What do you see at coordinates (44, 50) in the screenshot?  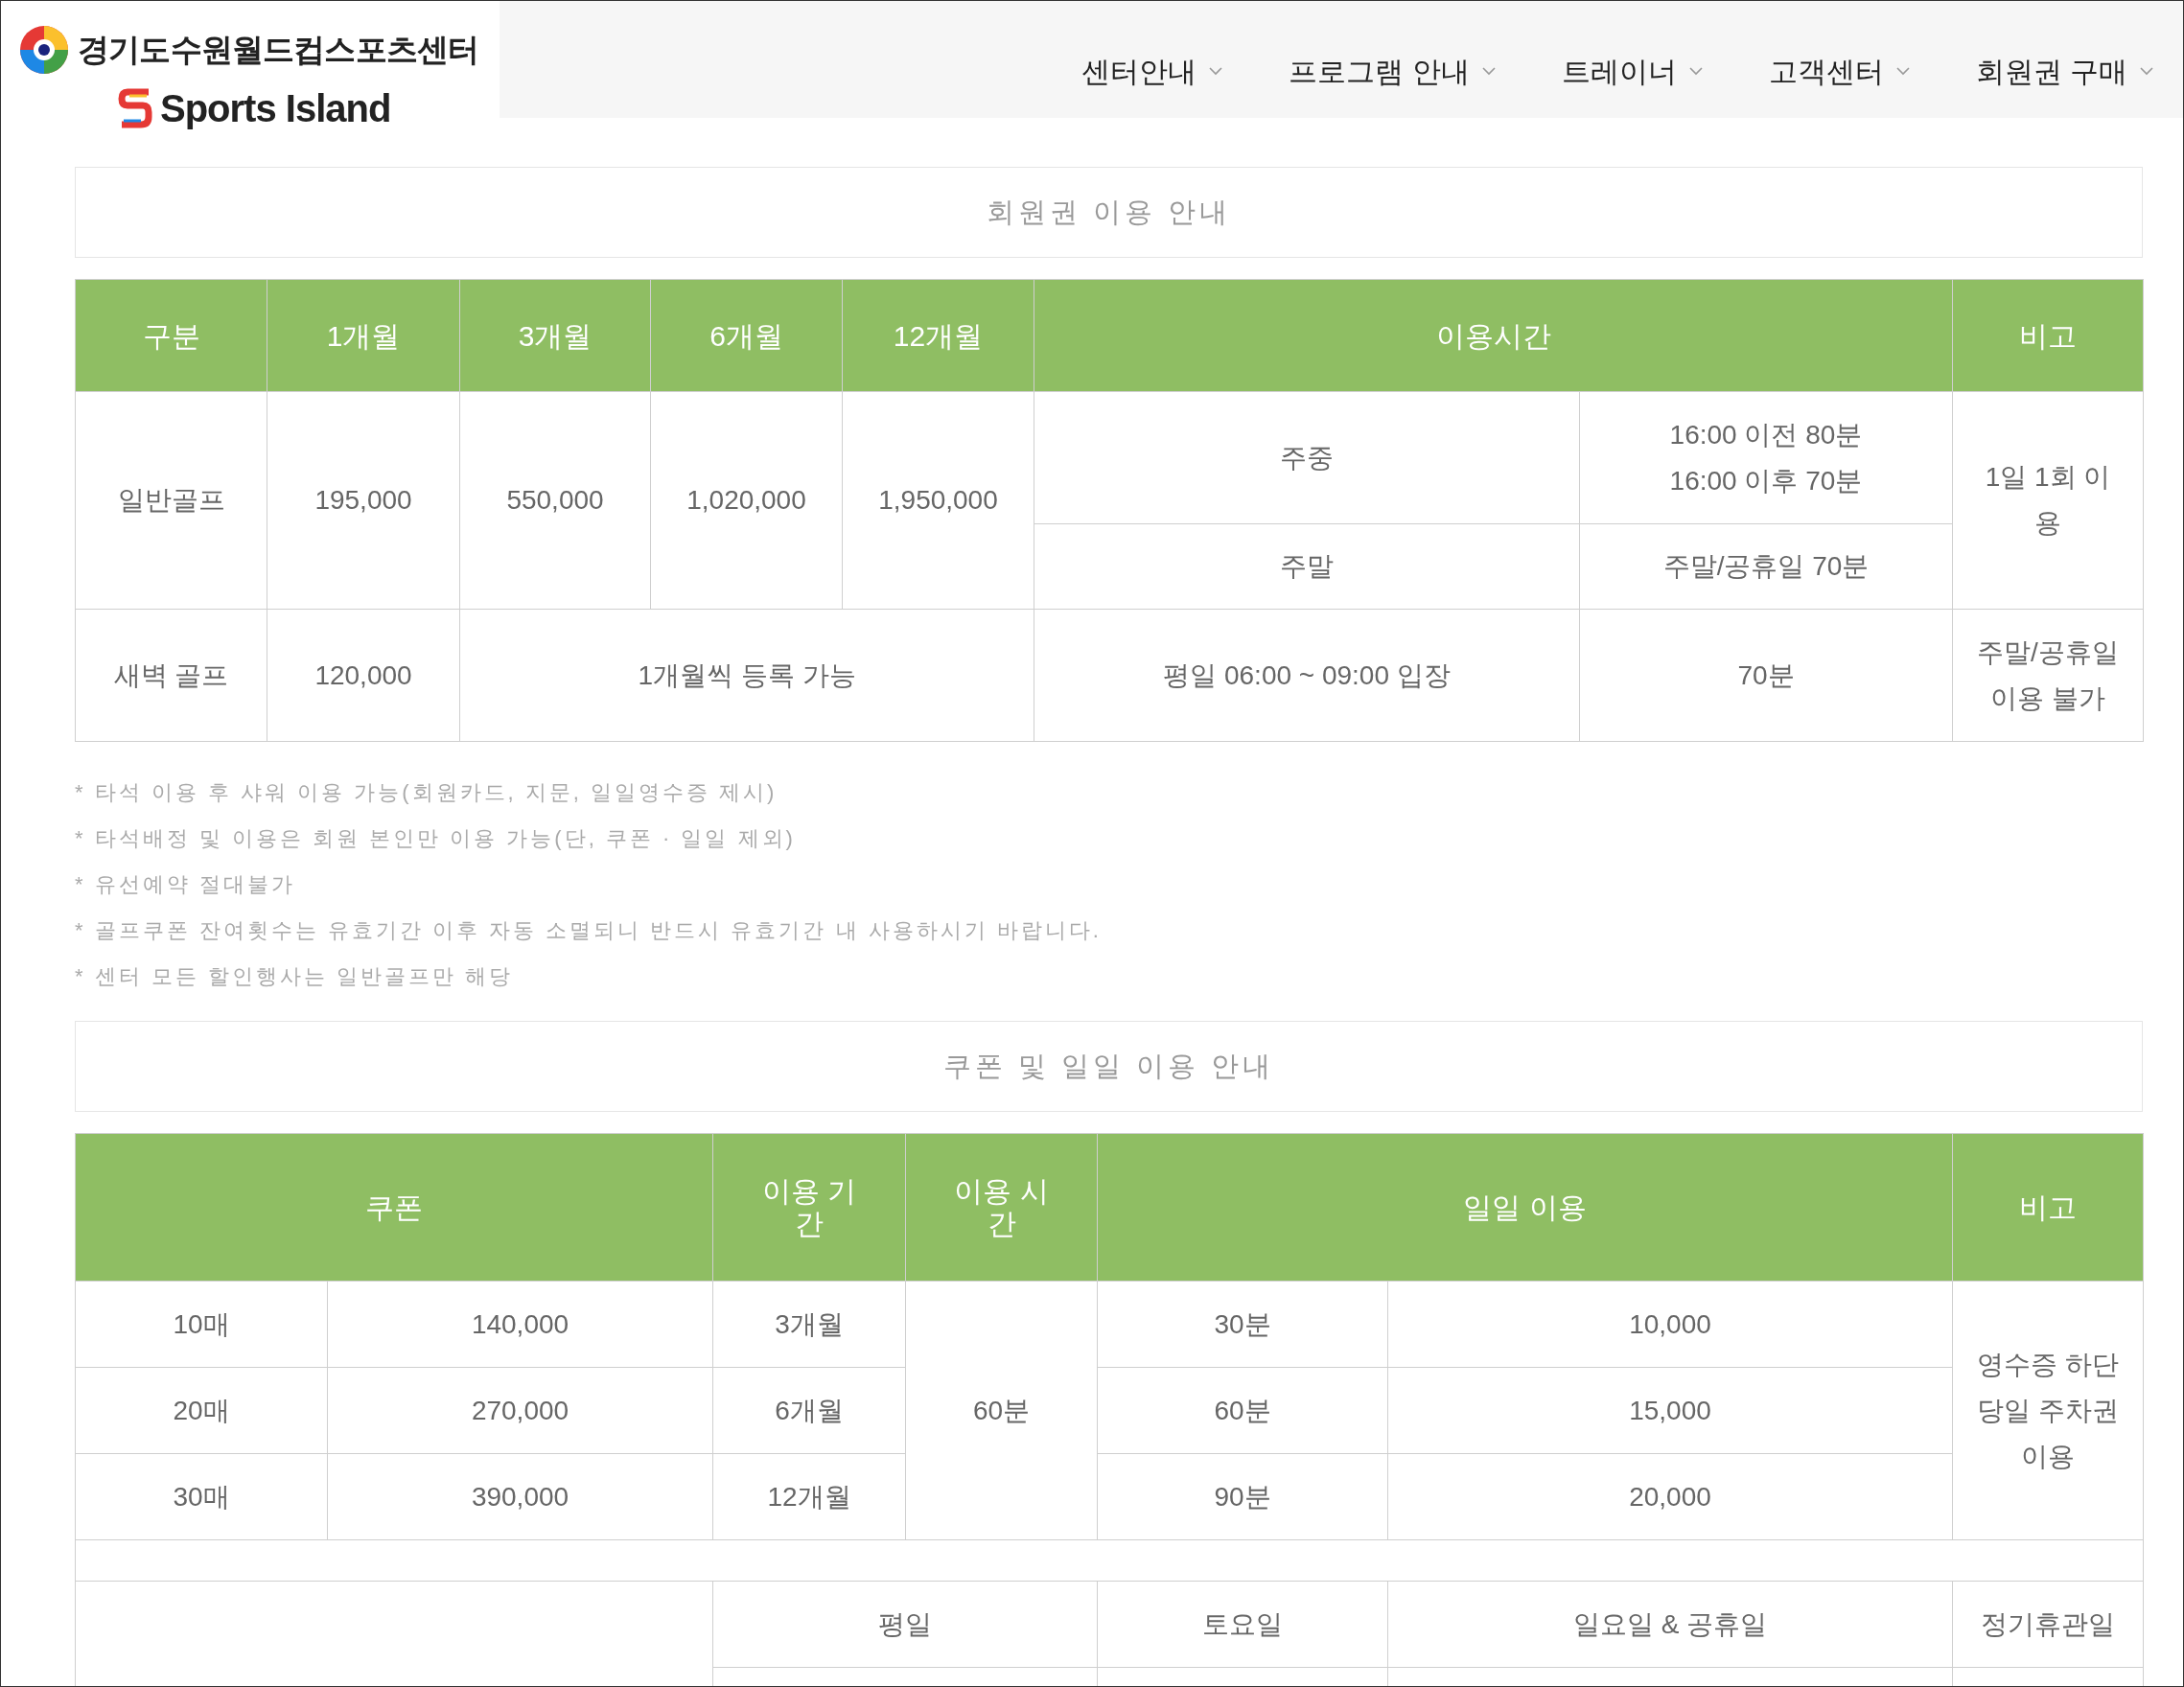 I see `logo-emblem-icon` at bounding box center [44, 50].